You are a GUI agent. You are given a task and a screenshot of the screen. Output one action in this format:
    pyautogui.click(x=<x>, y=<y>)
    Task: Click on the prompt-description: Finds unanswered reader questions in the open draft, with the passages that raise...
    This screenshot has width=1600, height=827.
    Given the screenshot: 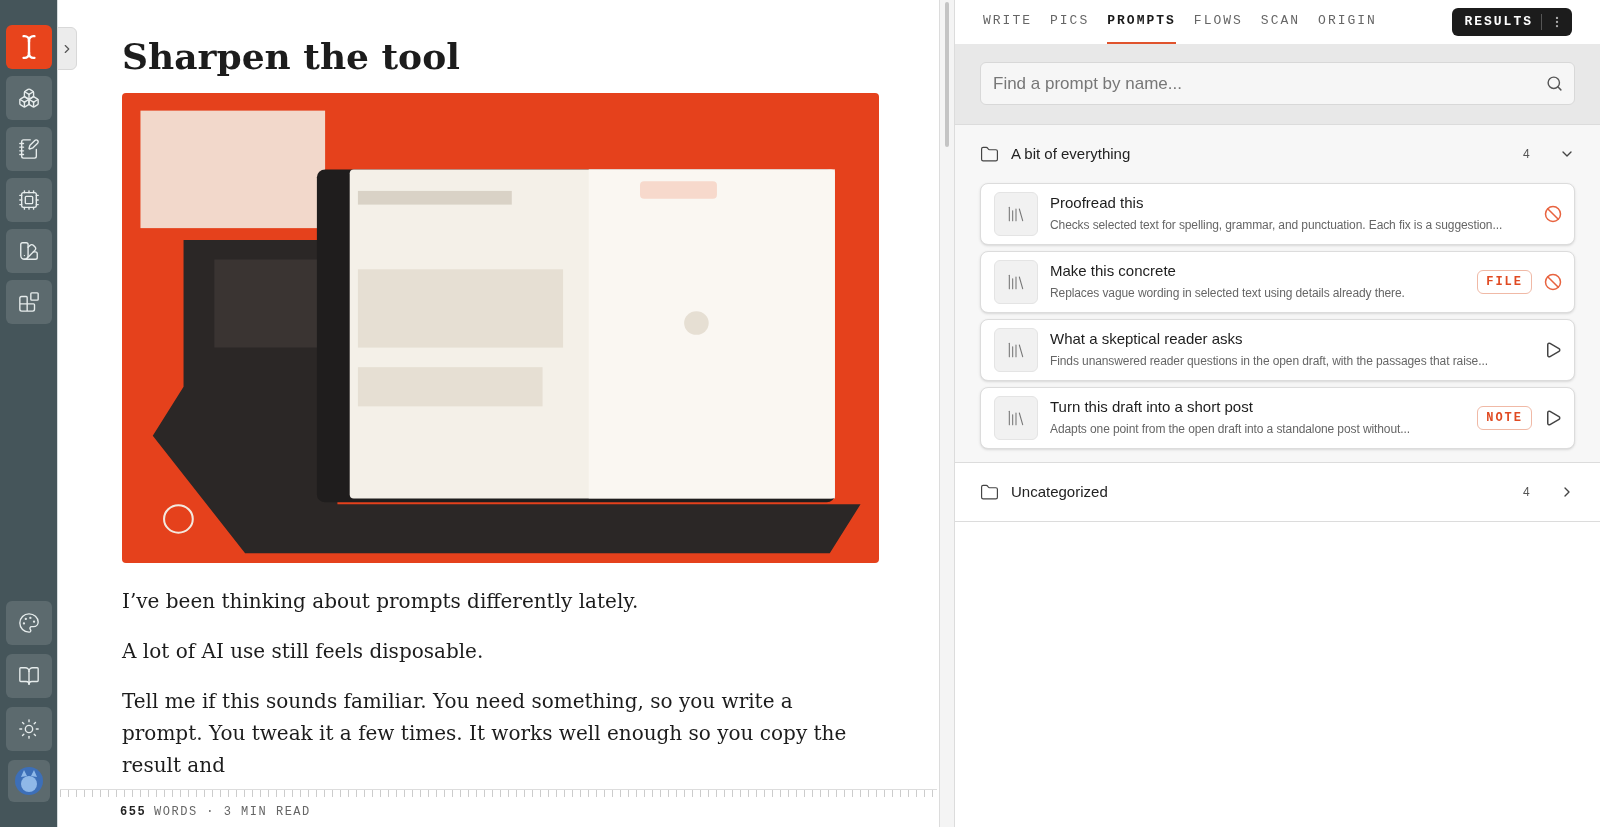 What is the action you would take?
    pyautogui.click(x=1269, y=361)
    